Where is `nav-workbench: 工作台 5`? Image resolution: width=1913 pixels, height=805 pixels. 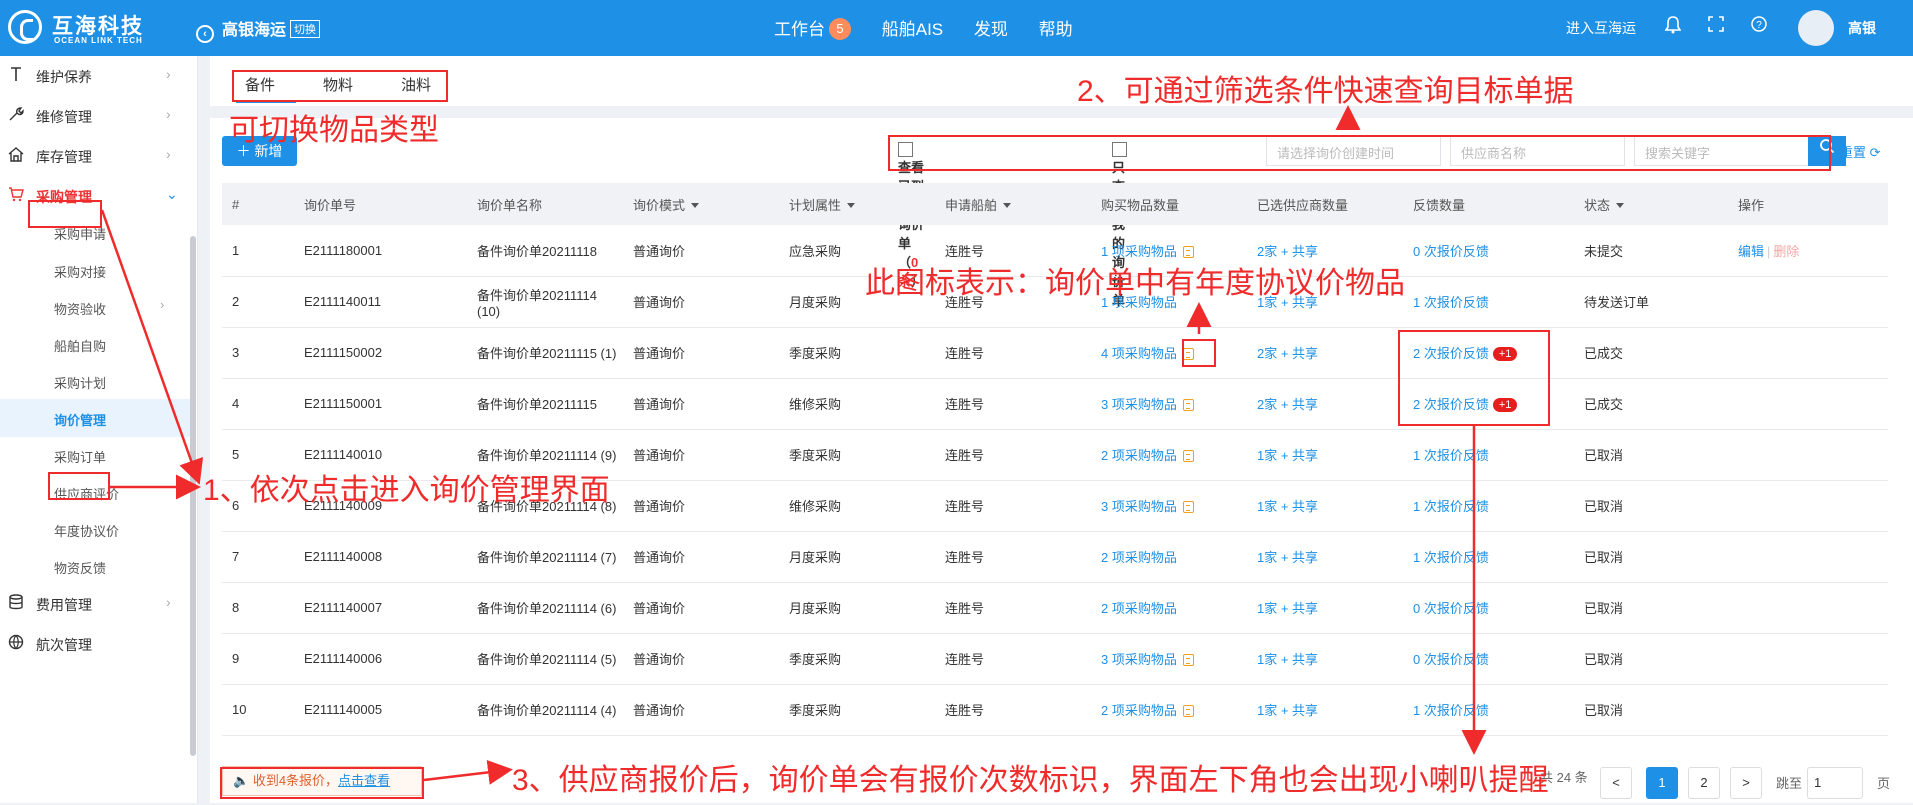 nav-workbench: 工作台 5 is located at coordinates (812, 29).